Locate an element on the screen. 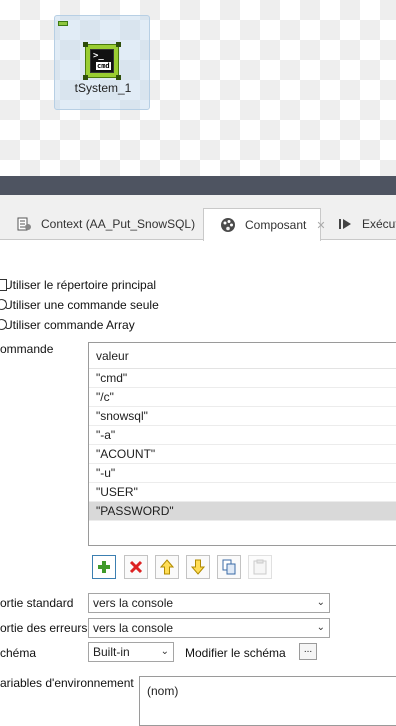  use-home-dir-option: Utiliser le répertoire principal is located at coordinates (78, 285).